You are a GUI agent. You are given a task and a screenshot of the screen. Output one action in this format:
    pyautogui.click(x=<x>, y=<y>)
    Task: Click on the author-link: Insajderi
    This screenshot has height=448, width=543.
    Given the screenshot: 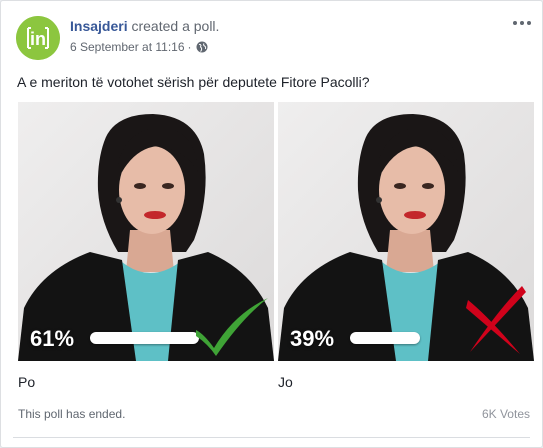 What is the action you would take?
    pyautogui.click(x=99, y=26)
    